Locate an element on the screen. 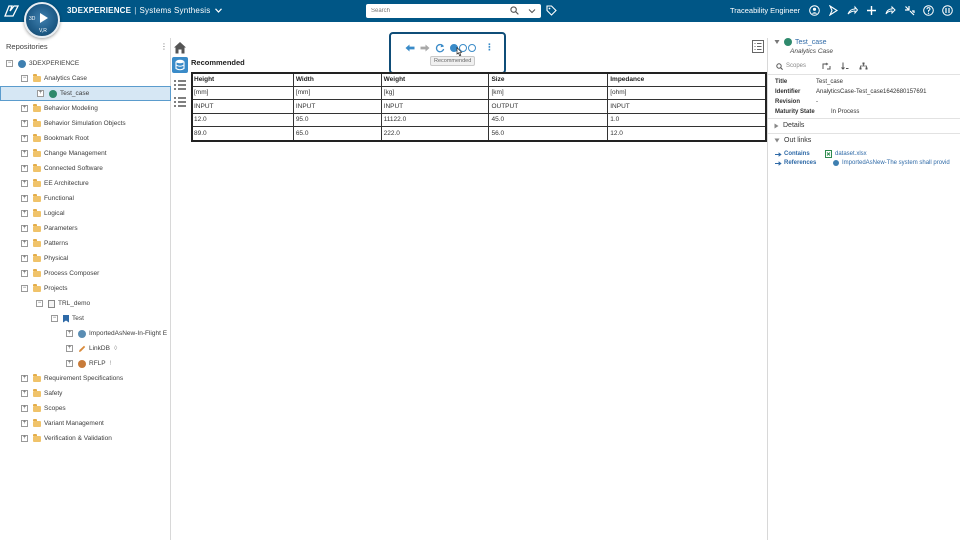 The width and height of the screenshot is (960, 540). column-header: Height is located at coordinates (242, 79).